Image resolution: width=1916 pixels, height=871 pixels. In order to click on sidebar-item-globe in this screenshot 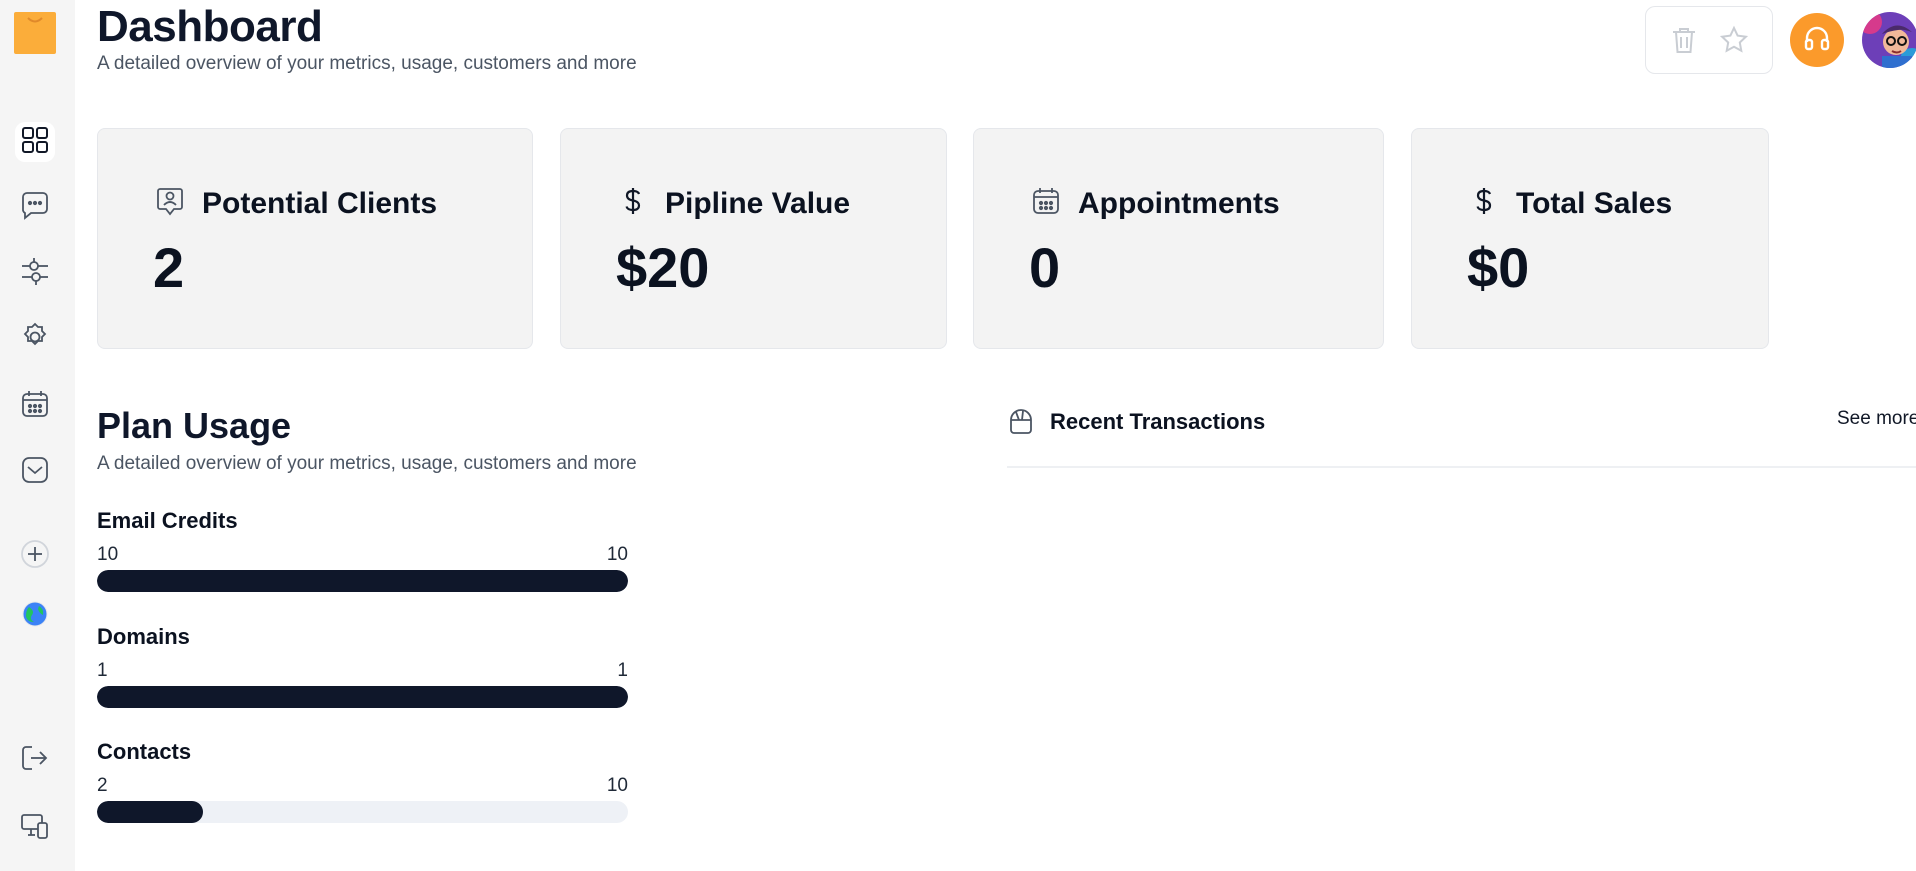, I will do `click(35, 616)`.